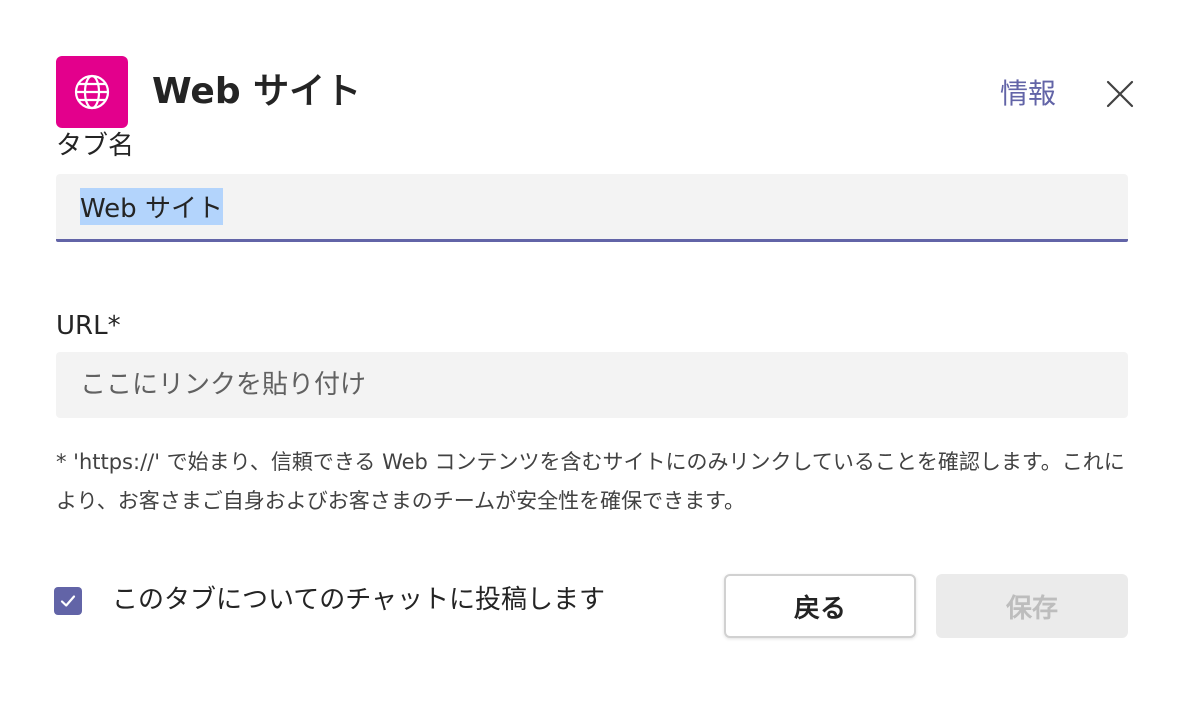 The width and height of the screenshot is (1180, 702). What do you see at coordinates (257, 91) in the screenshot?
I see `dialog-title: Web サイト` at bounding box center [257, 91].